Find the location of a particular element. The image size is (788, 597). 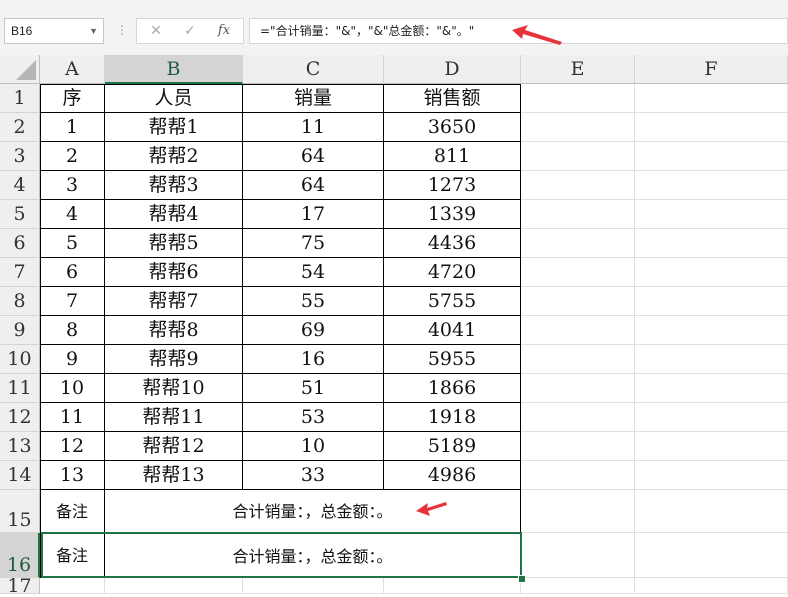

table-cell: 帮帮6 is located at coordinates (174, 272).